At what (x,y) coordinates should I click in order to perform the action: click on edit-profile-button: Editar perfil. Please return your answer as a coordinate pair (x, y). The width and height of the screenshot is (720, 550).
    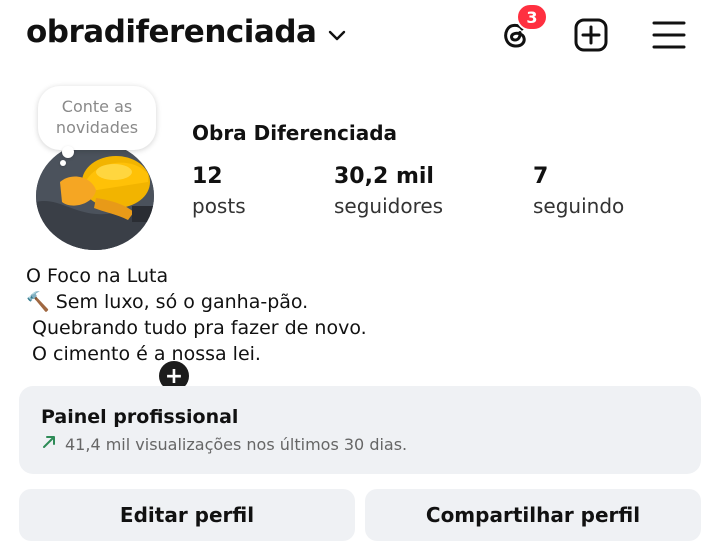
    Looking at the image, I should click on (187, 515).